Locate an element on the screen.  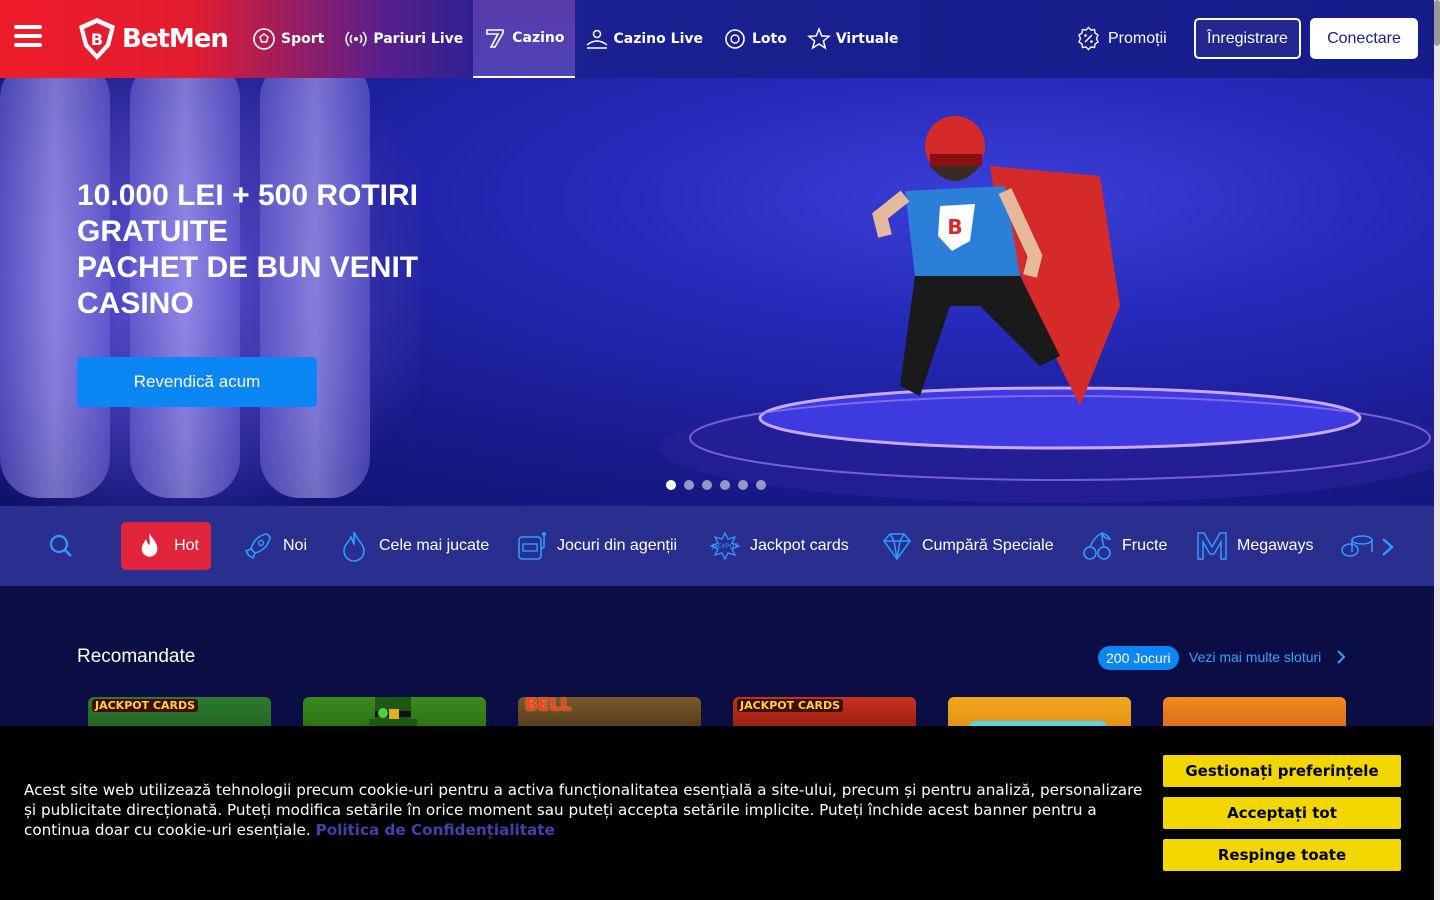
category-label: Megaways is located at coordinates (1275, 545).